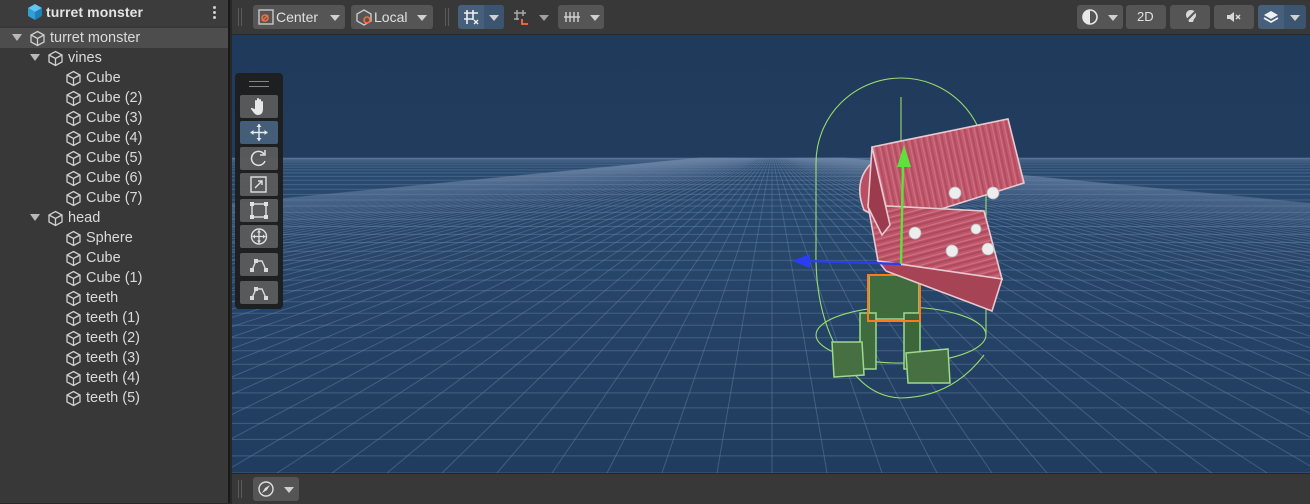 Image resolution: width=1310 pixels, height=504 pixels. What do you see at coordinates (266, 489) in the screenshot?
I see `compass-icon` at bounding box center [266, 489].